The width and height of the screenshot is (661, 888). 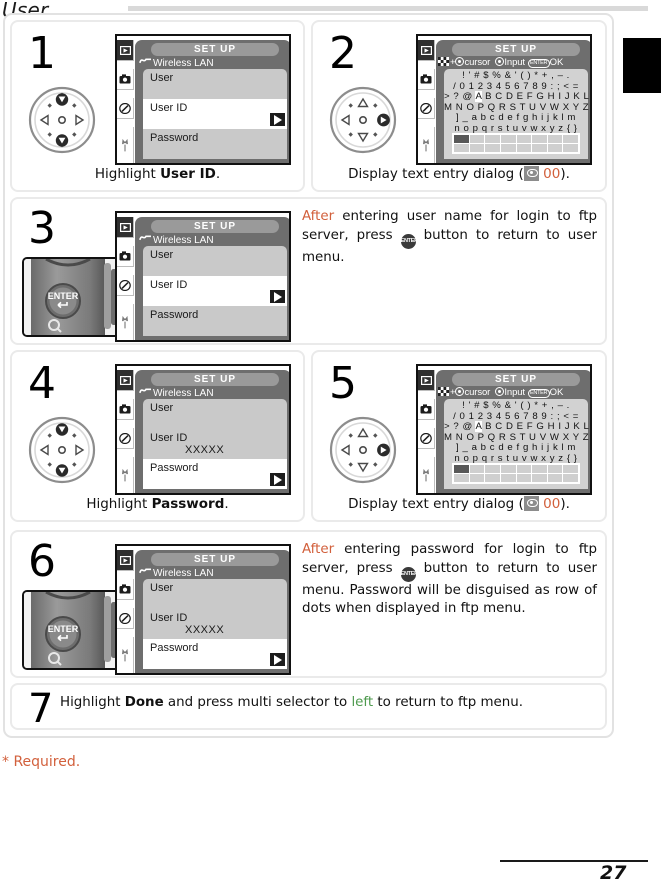 What do you see at coordinates (215, 624) in the screenshot?
I see `menu-row-userid-6: User ID XXXXX` at bounding box center [215, 624].